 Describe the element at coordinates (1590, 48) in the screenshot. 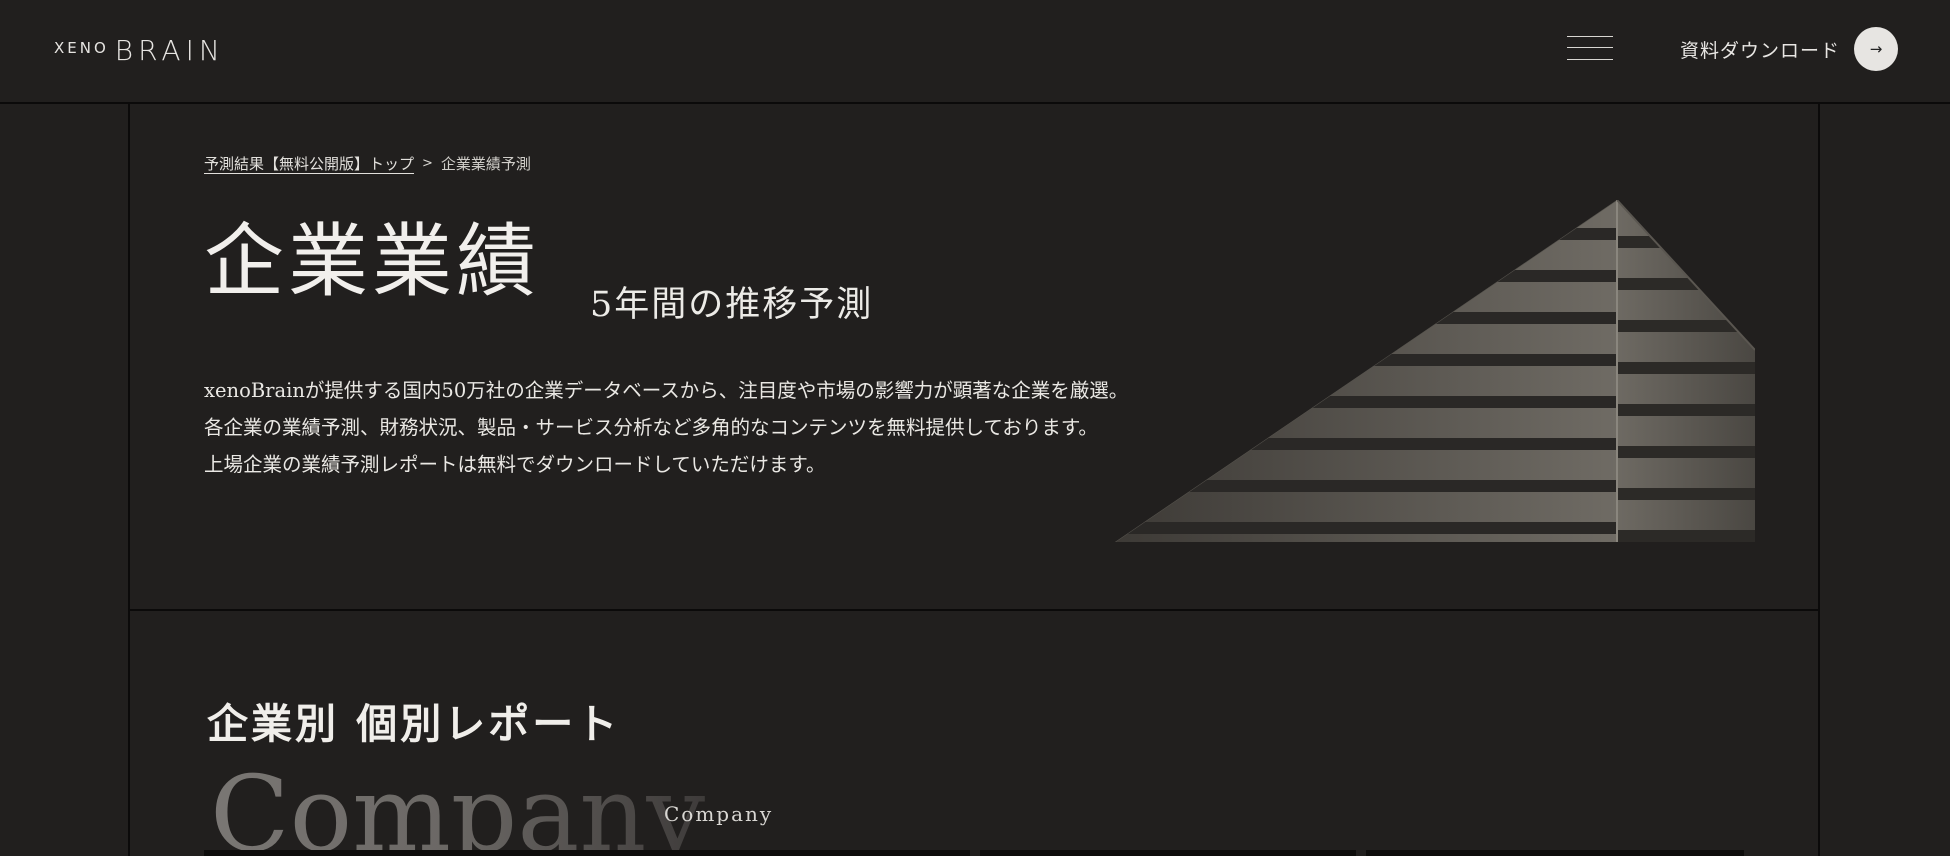

I see `hamburger-menu-icon` at that location.